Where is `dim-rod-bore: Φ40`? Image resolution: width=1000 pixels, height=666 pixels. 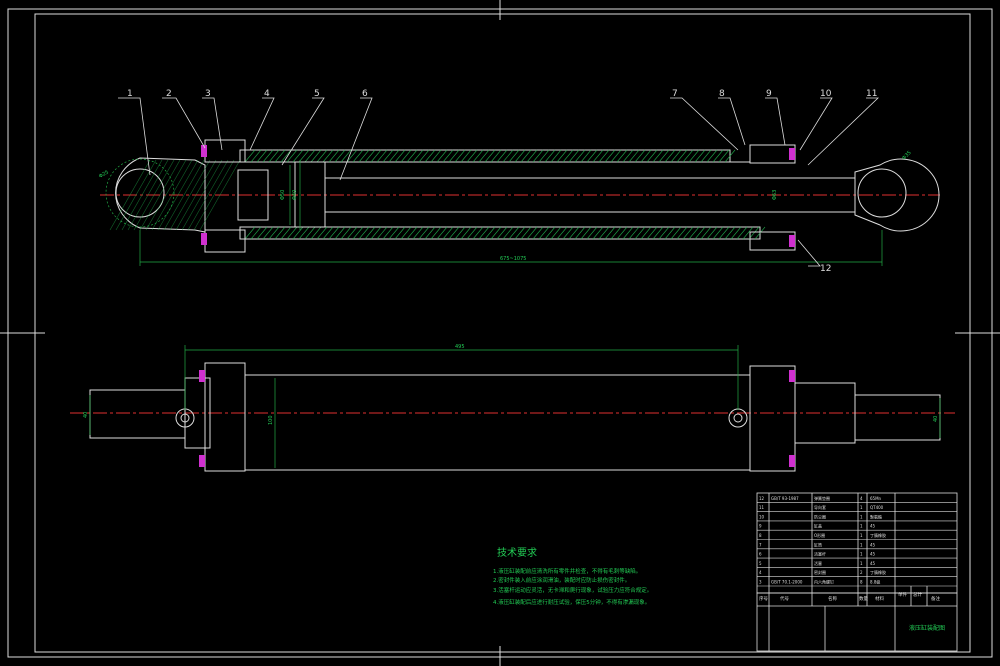
dim-rod-bore: Φ40 is located at coordinates (295, 195).